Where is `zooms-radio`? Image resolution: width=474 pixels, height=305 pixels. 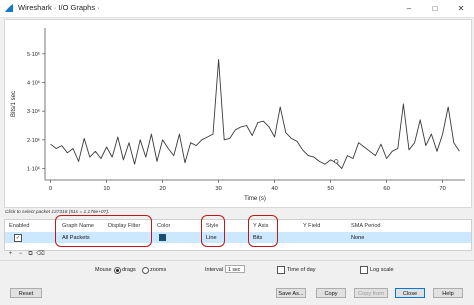
zooms-radio is located at coordinates (145, 270).